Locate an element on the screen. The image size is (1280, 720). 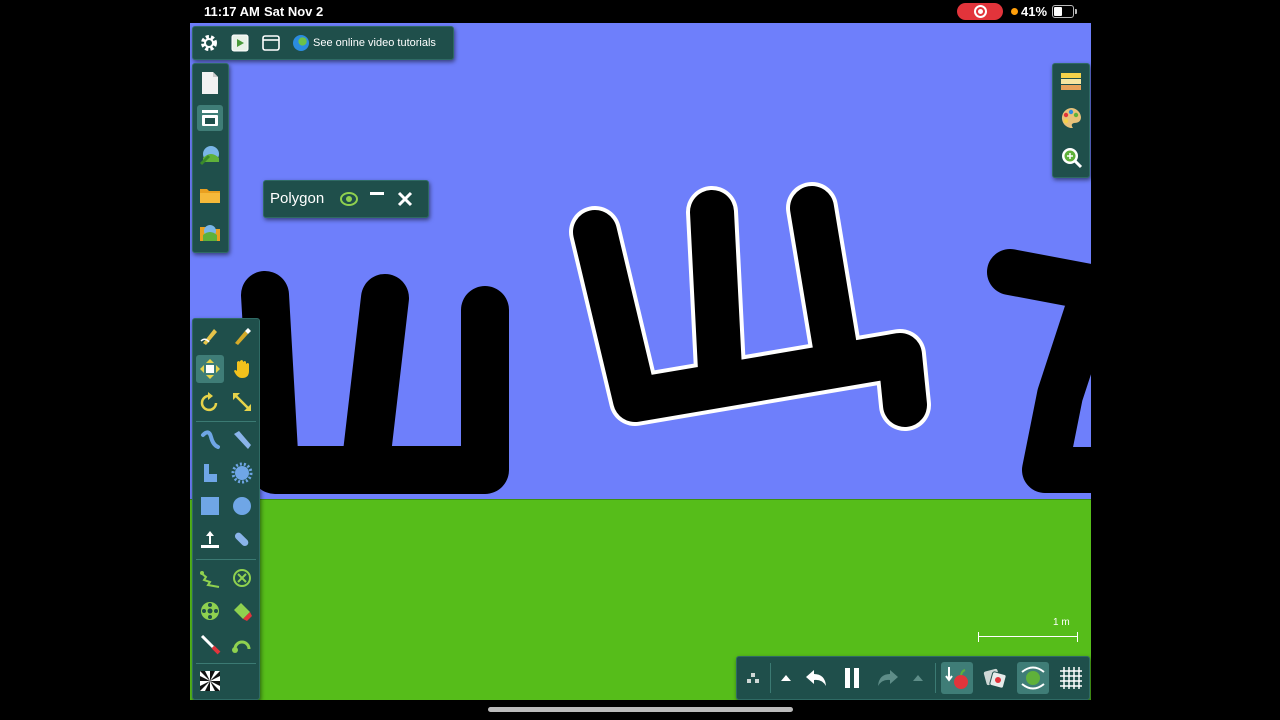
zoom-button is located at coordinates (1071, 157).